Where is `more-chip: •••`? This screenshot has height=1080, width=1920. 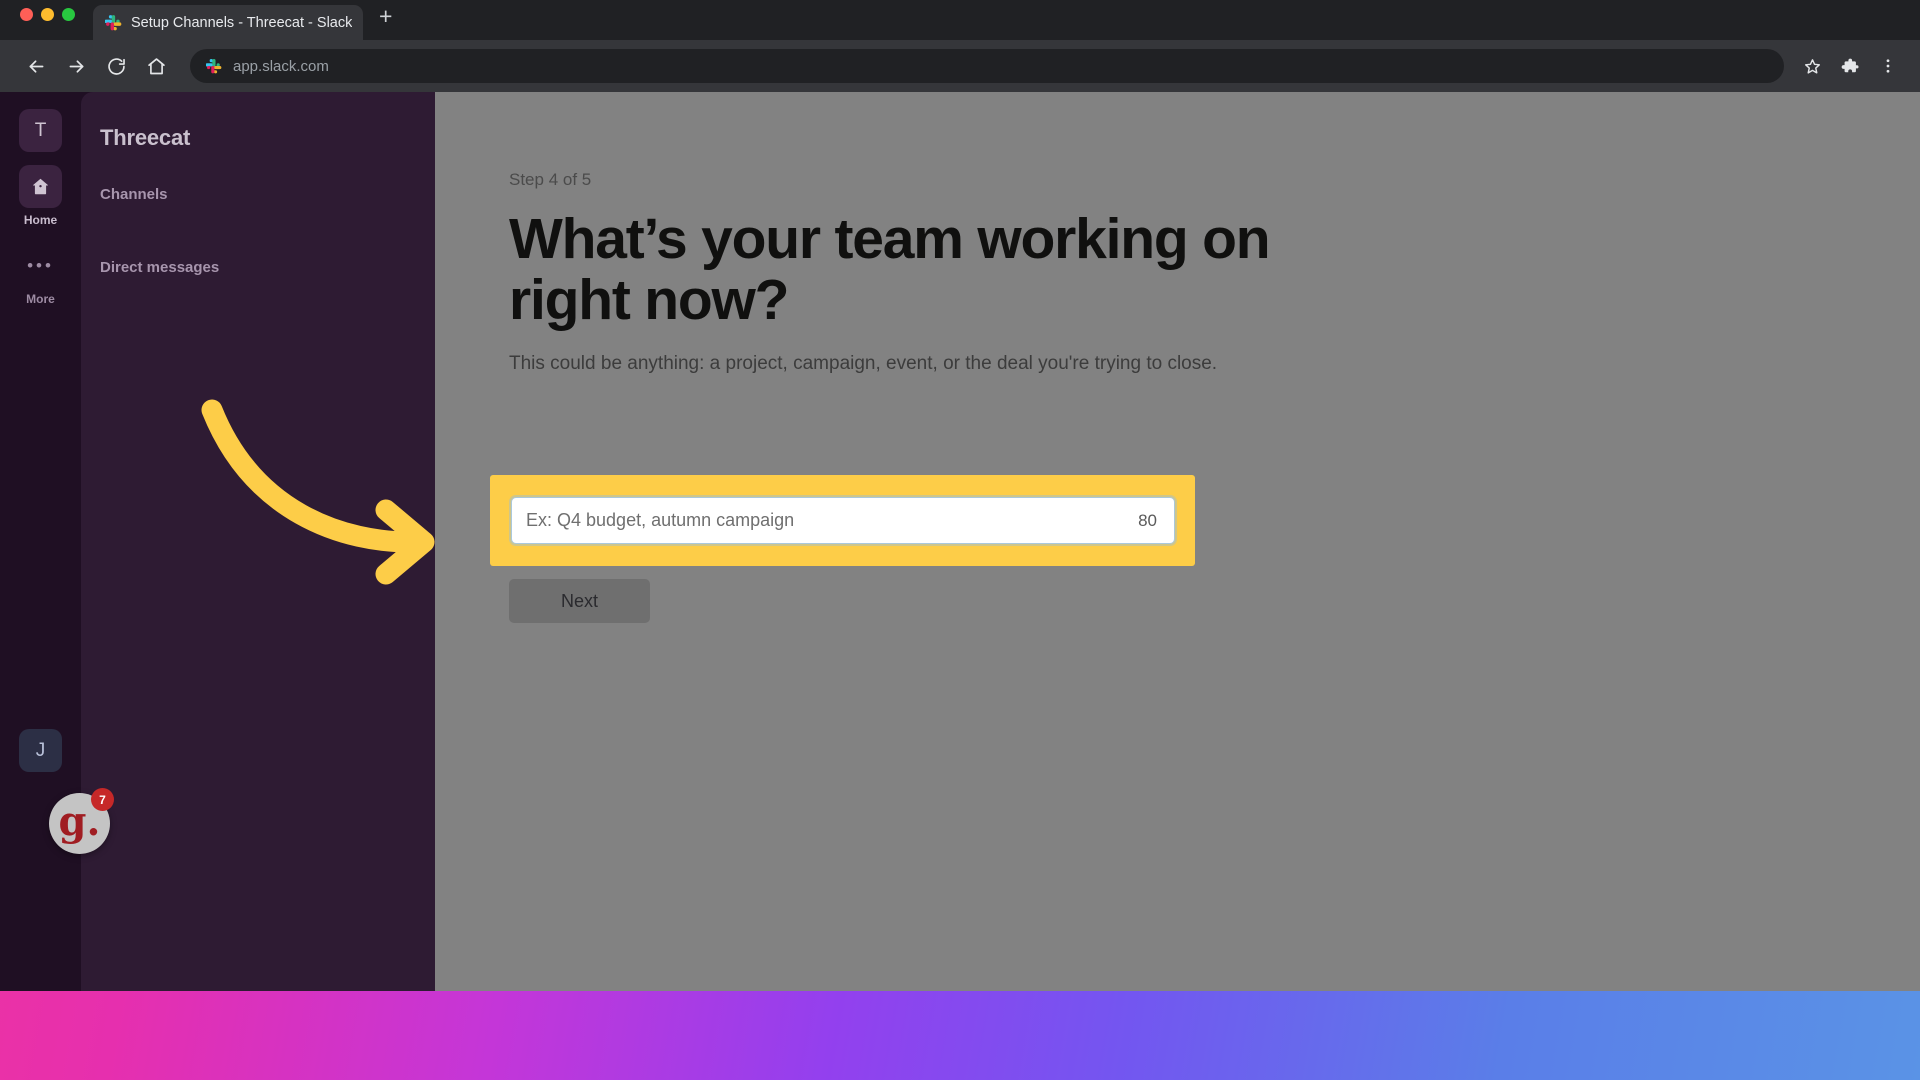 more-chip: ••• is located at coordinates (40, 265).